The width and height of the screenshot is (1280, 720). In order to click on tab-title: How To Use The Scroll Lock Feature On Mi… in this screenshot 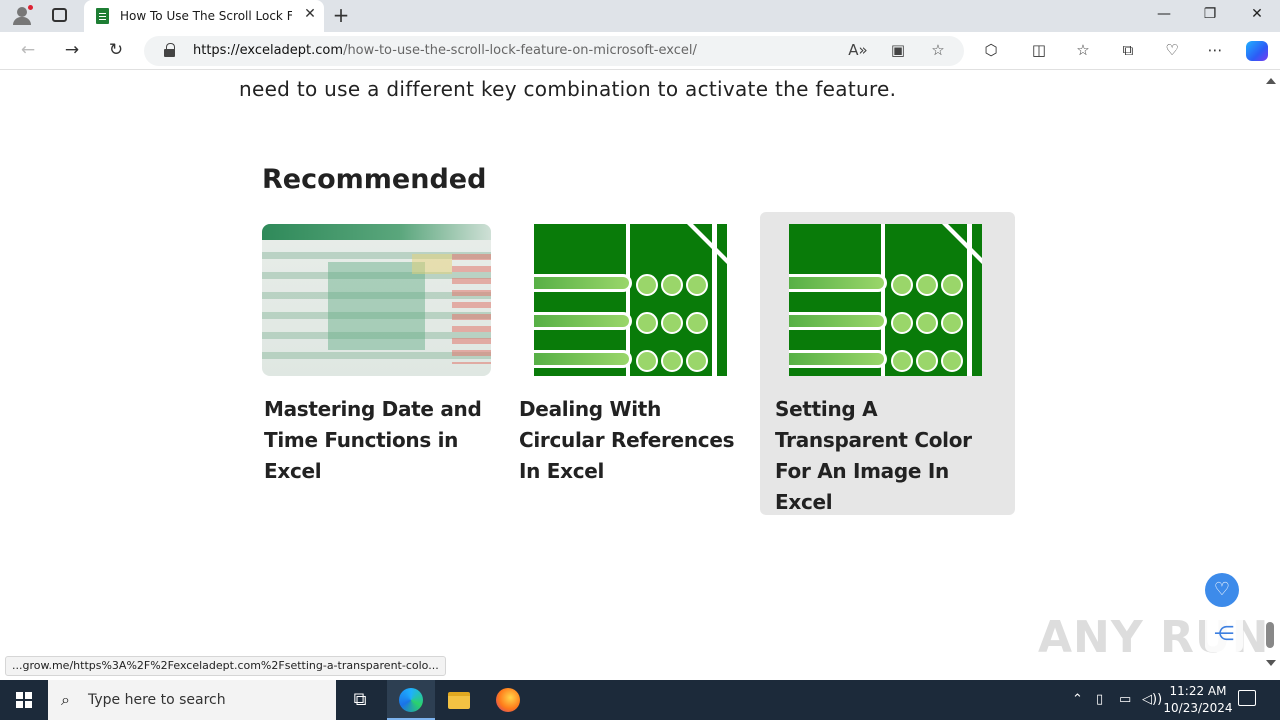, I will do `click(206, 16)`.